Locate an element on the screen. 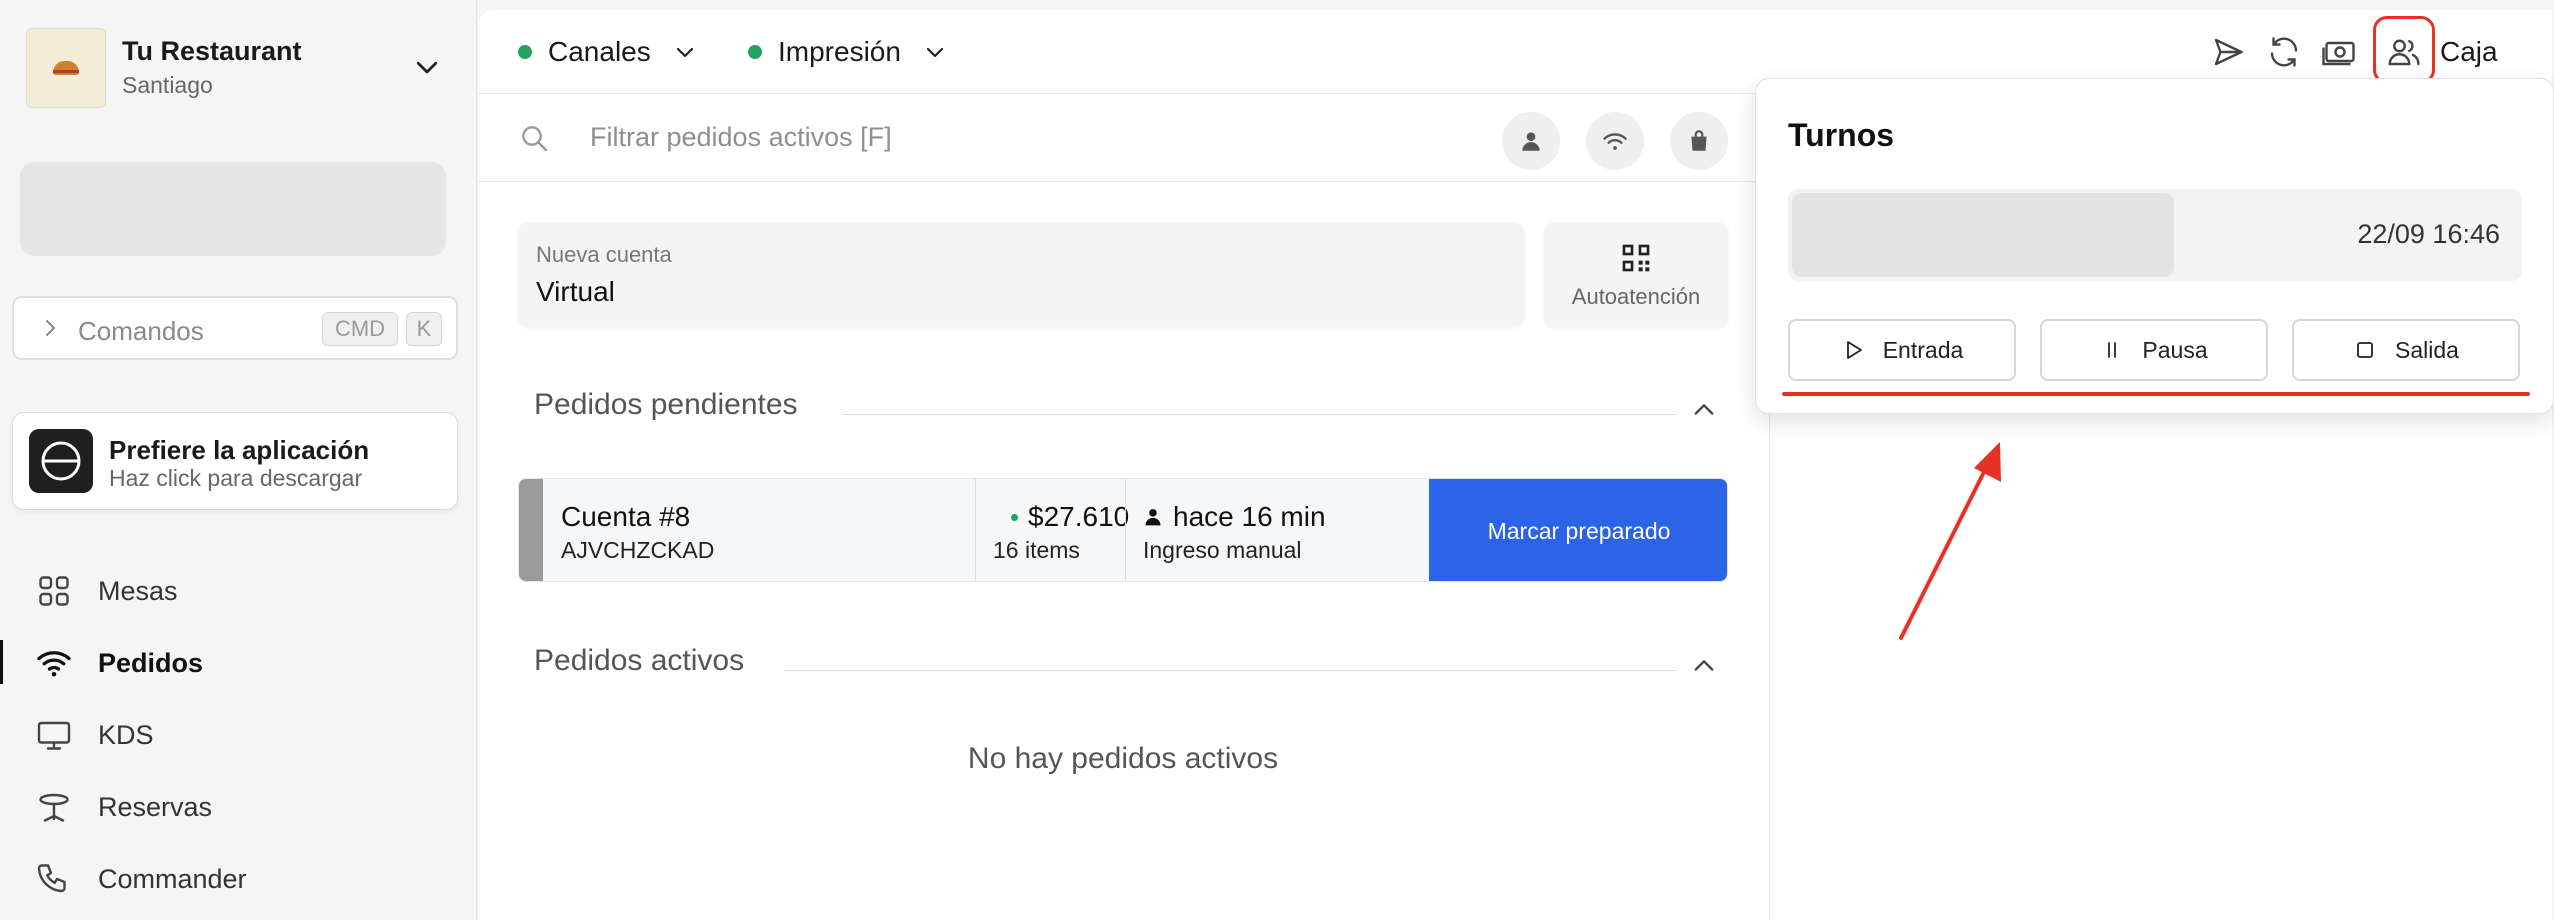 This screenshot has width=2554, height=920. annotation-highlight is located at coordinates (2404, 50).